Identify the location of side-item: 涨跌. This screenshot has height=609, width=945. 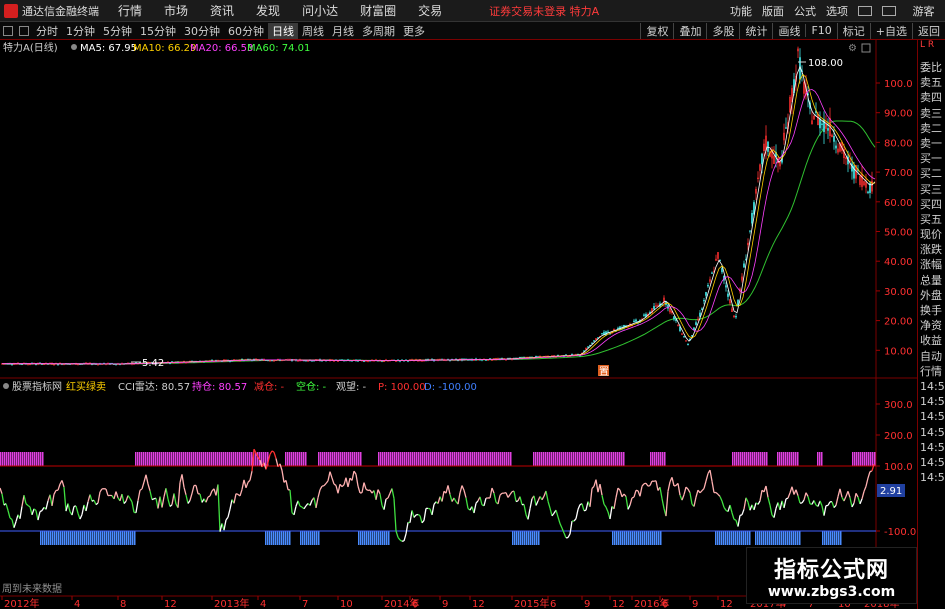
(931, 249).